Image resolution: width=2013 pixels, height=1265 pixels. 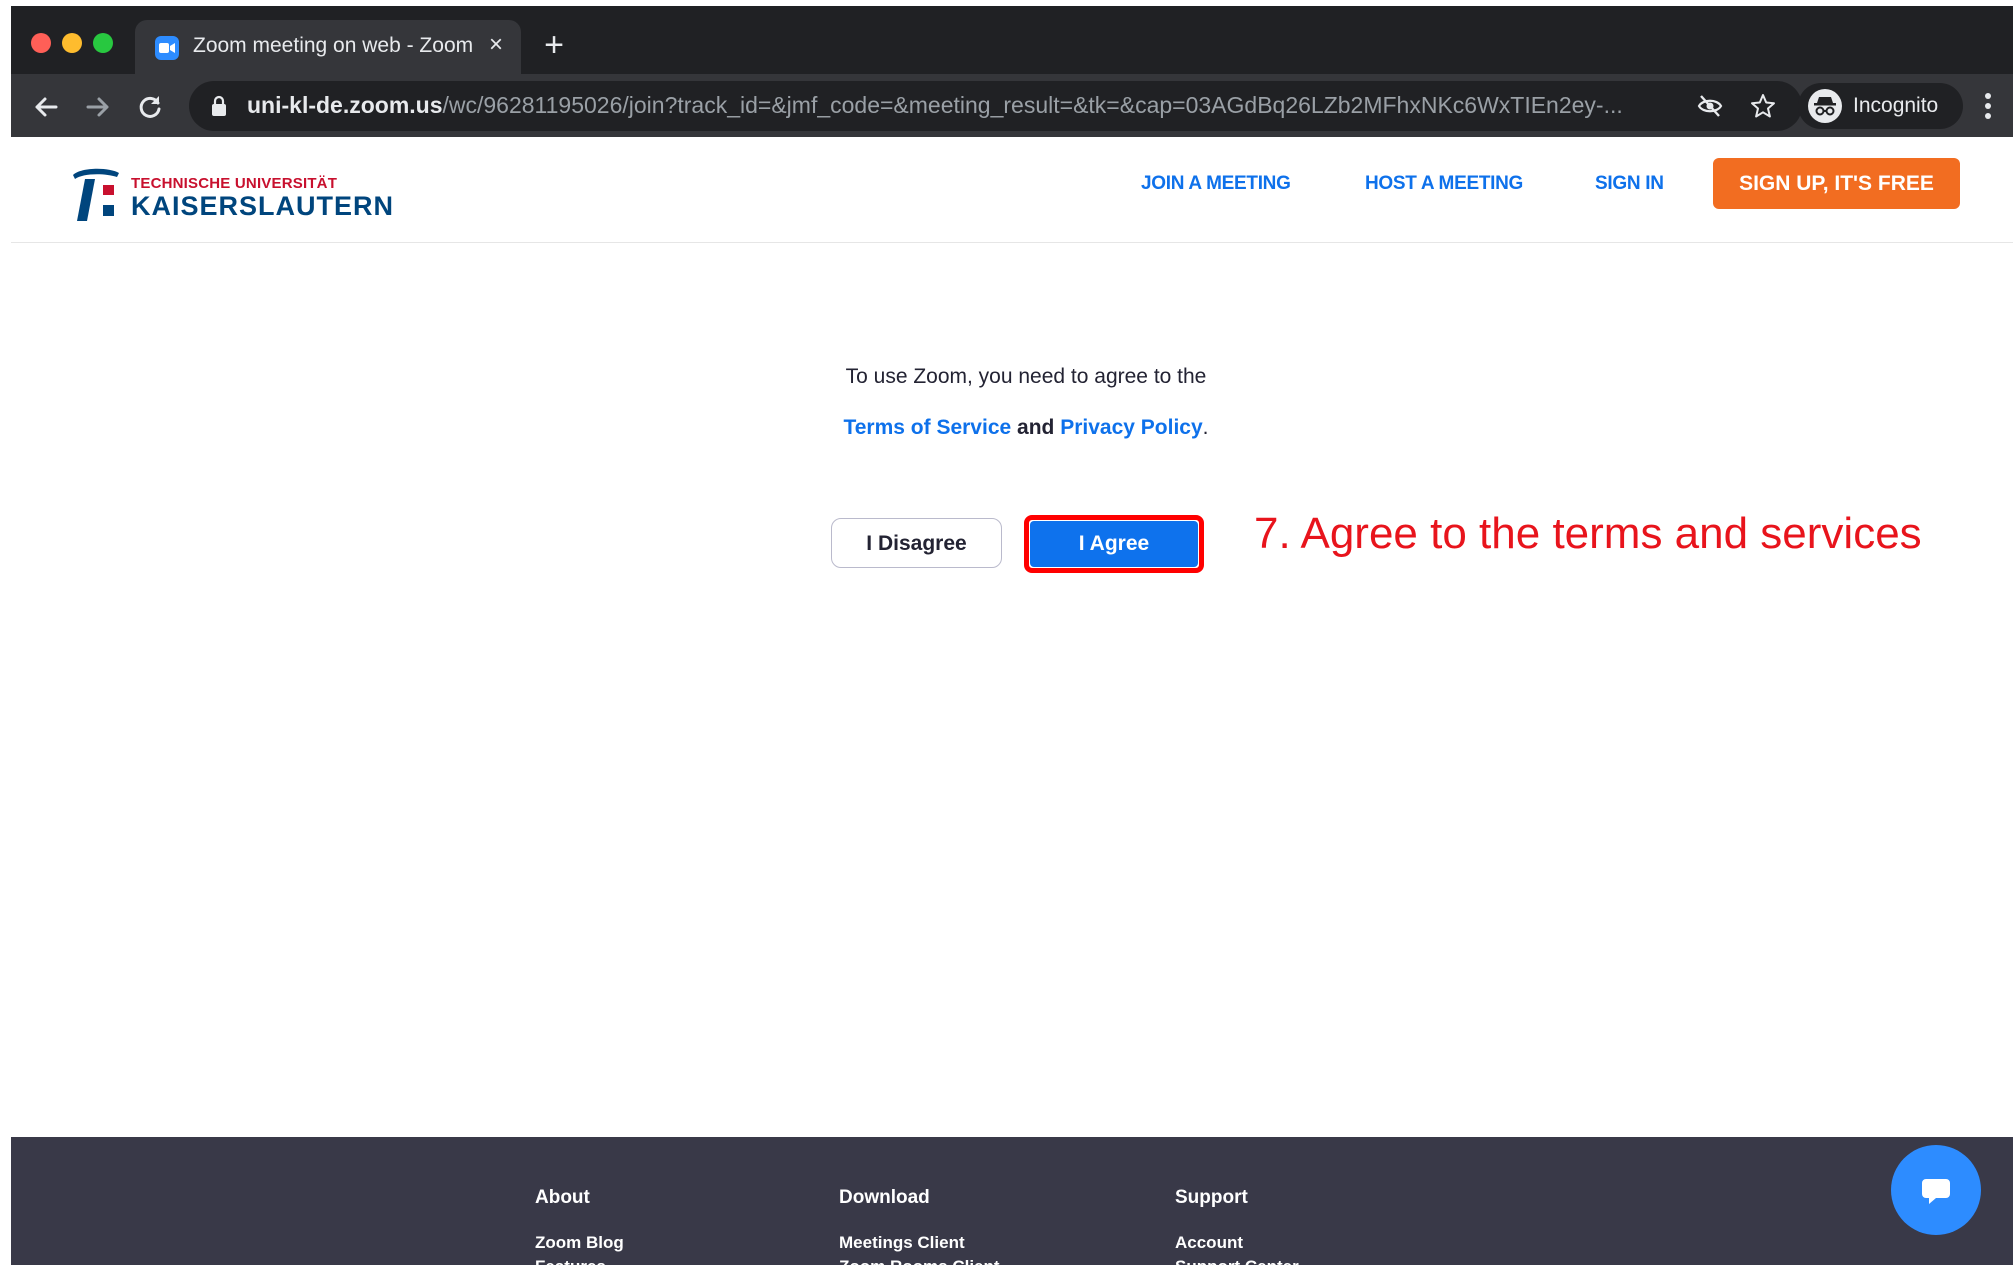 I want to click on url-host: uni-kl-de.zoom.us, so click(x=345, y=105).